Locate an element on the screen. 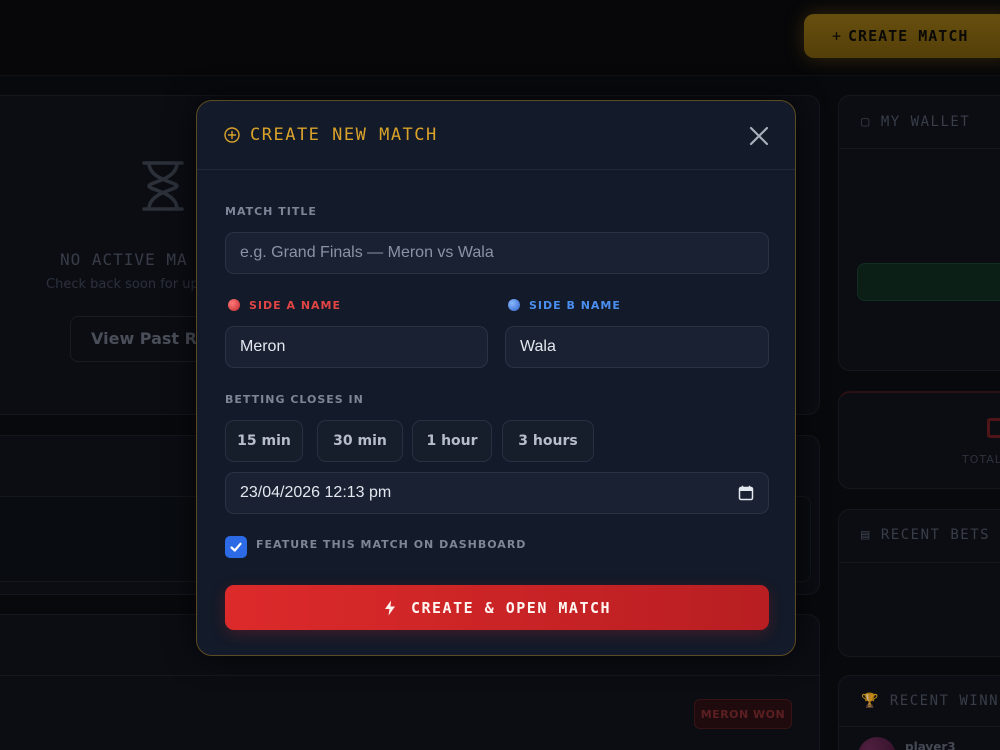 The height and width of the screenshot is (750, 1000). feature-label: FEATURE THIS MATCH ON DASHBOARD is located at coordinates (391, 544).